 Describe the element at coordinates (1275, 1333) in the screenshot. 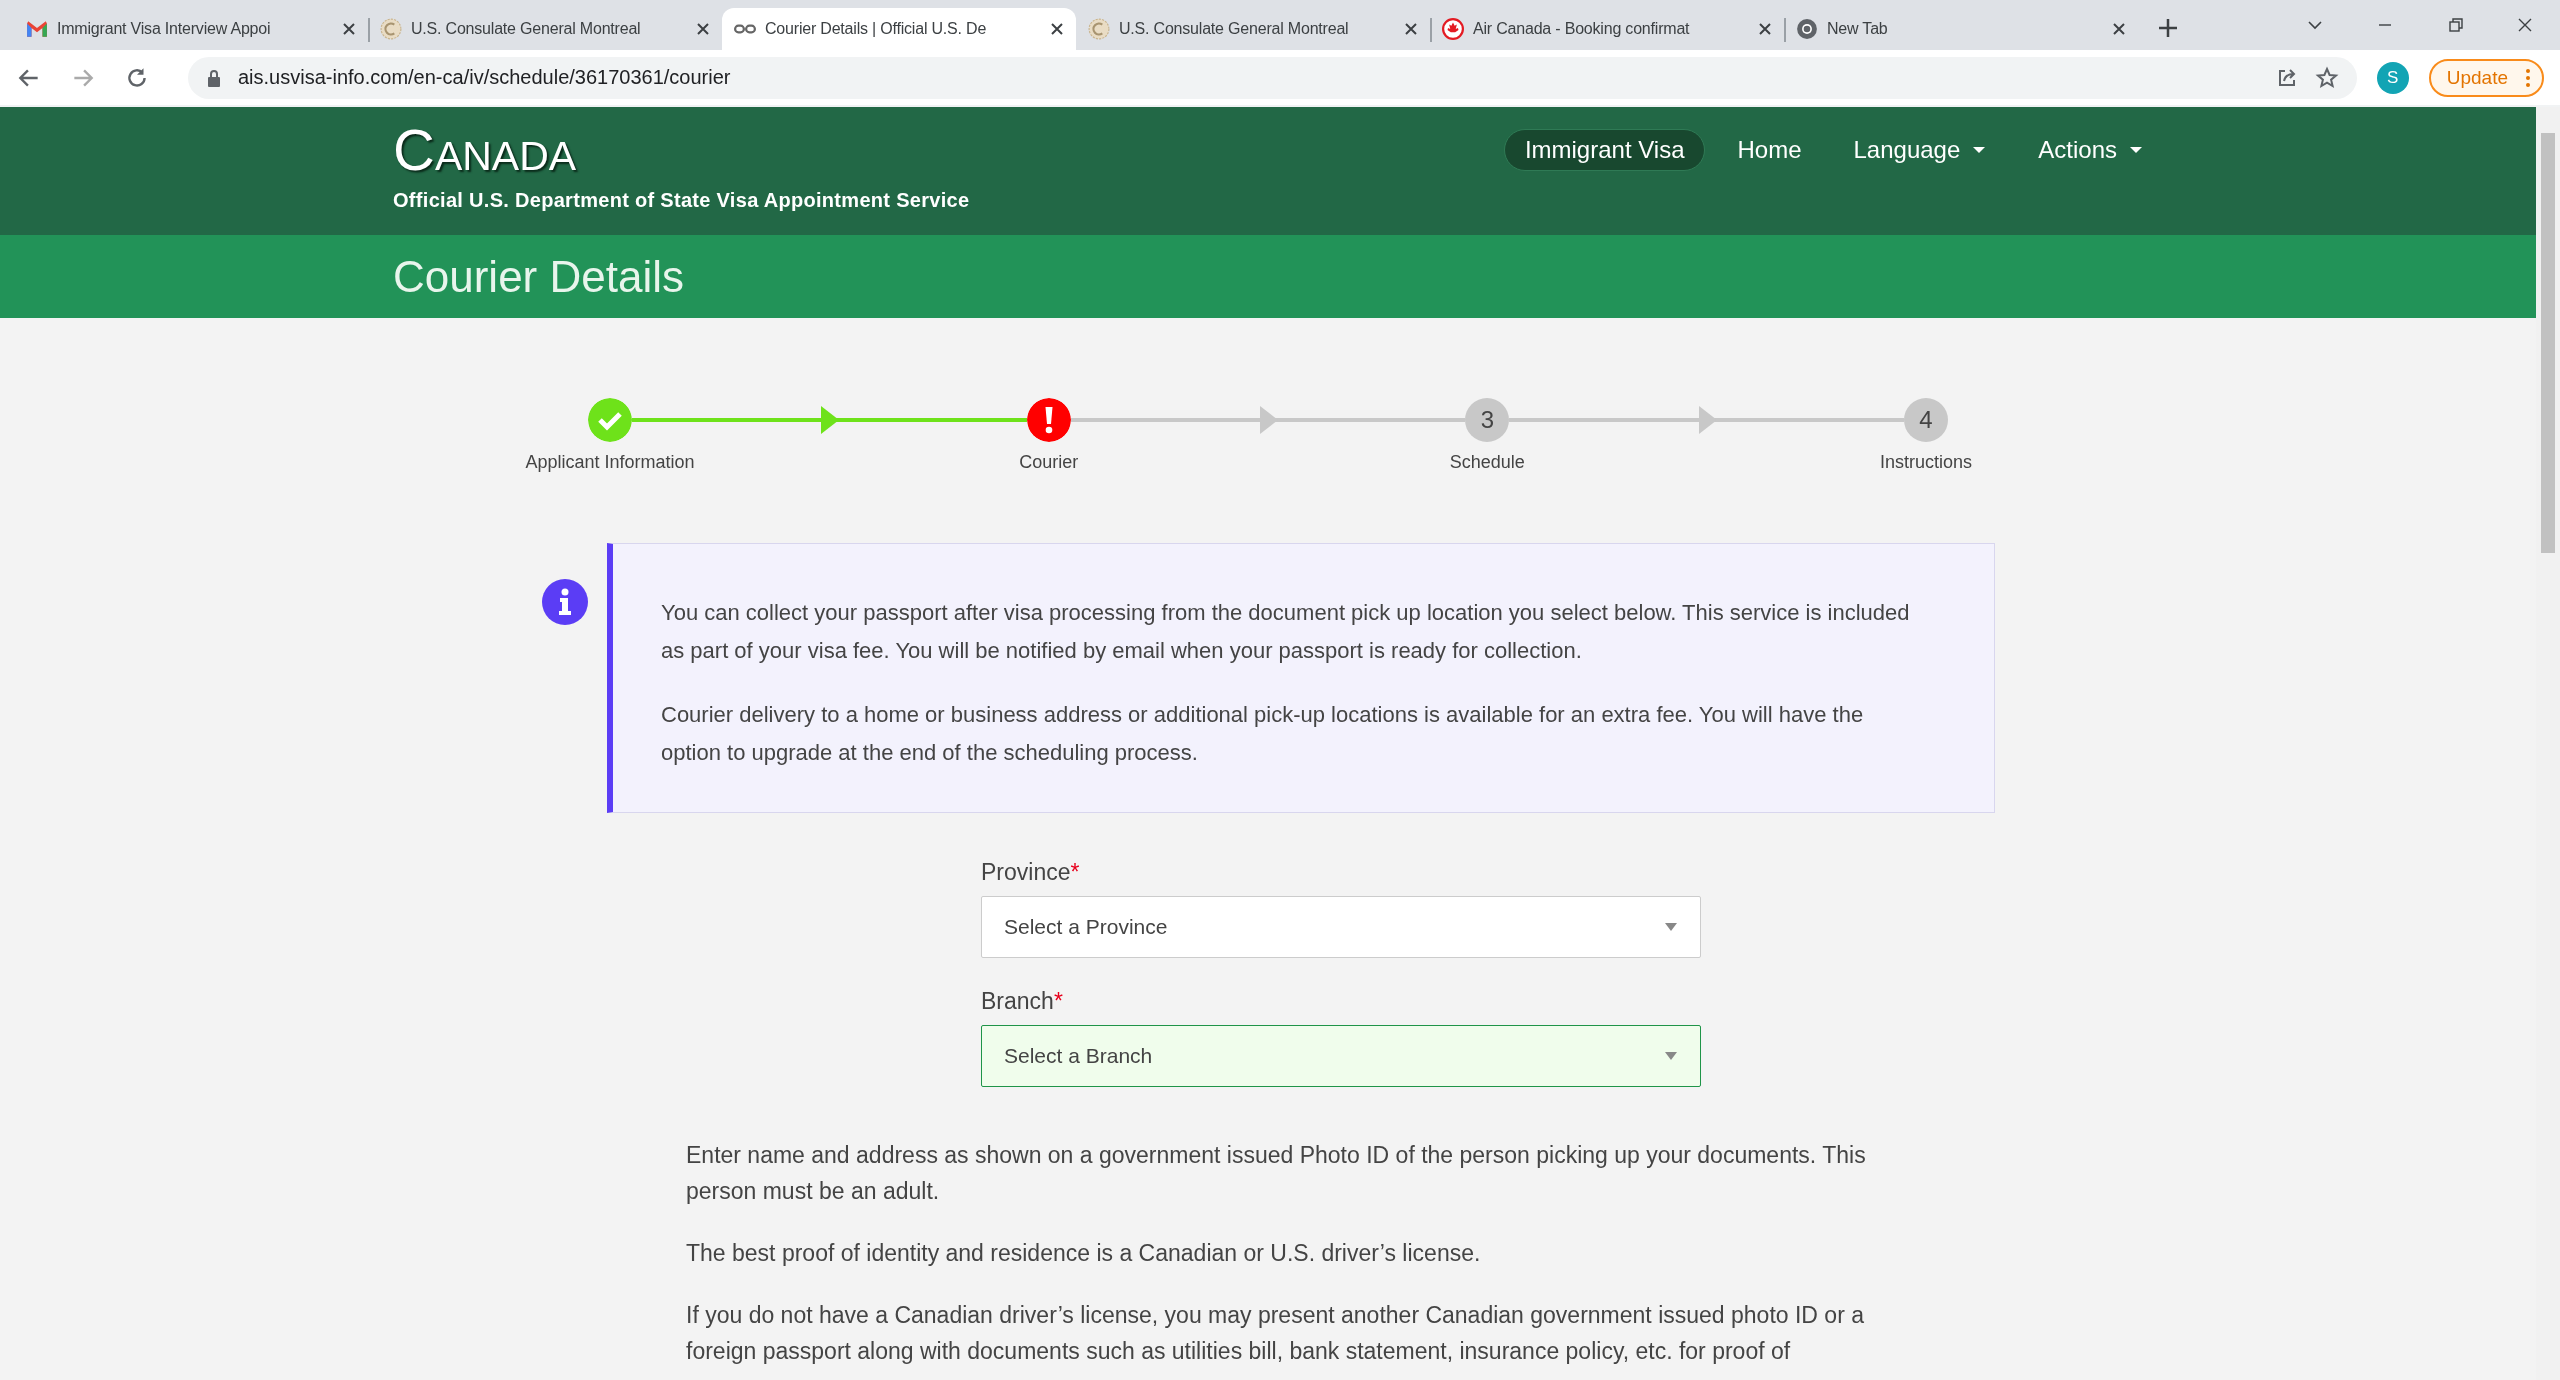

I see `instruction-text: If you do not have a Canadian driver’s license, you may present another Canadian government issued photo ID or a foreign passport along with documents such as utilities bill, bank statement, insurance policy, etc. for proof of` at that location.